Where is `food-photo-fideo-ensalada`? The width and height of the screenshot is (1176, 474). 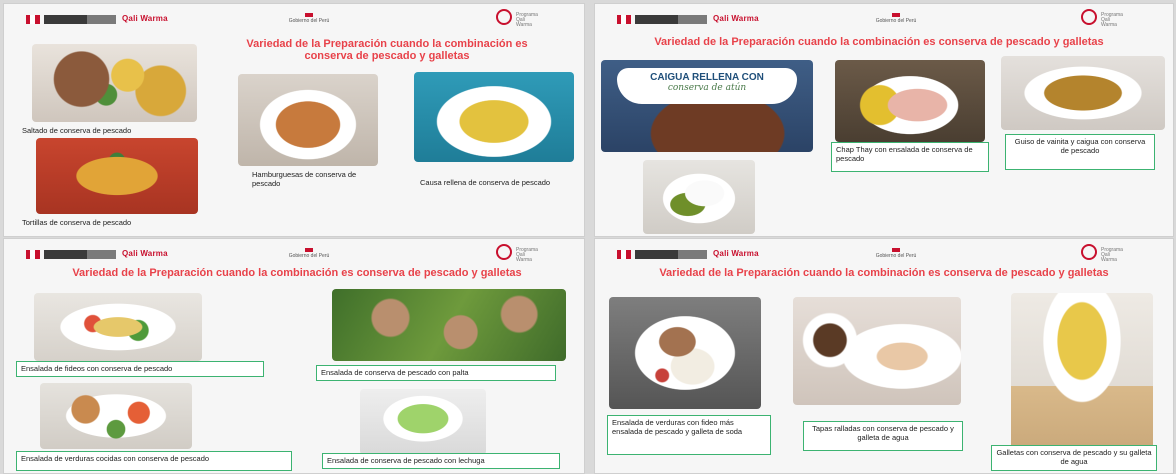 food-photo-fideo-ensalada is located at coordinates (685, 353).